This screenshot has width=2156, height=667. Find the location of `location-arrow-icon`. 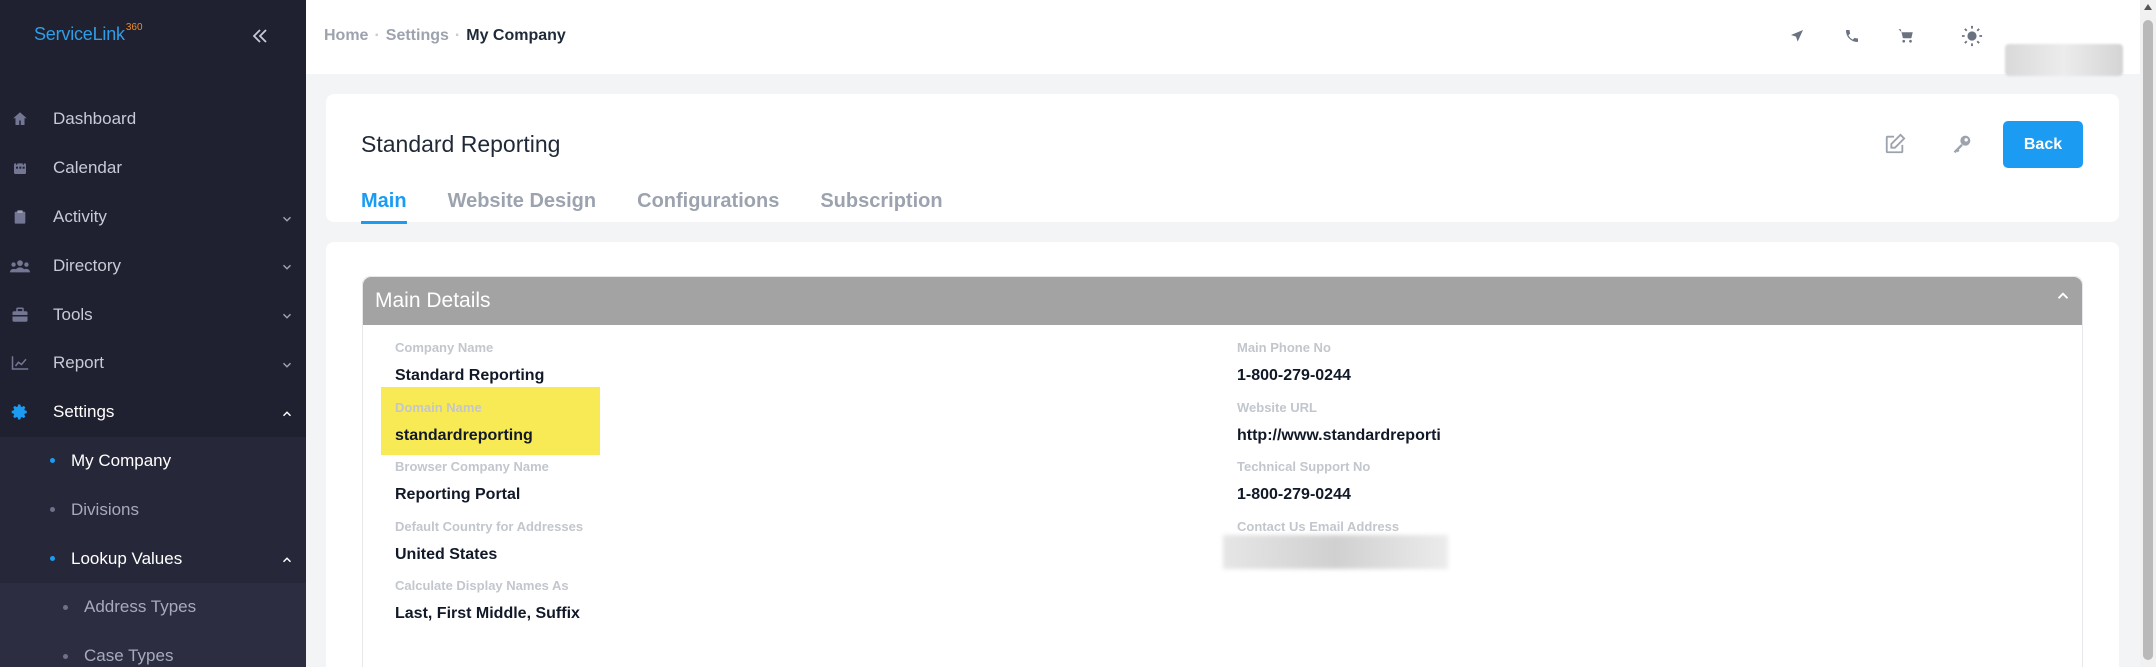

location-arrow-icon is located at coordinates (1797, 36).